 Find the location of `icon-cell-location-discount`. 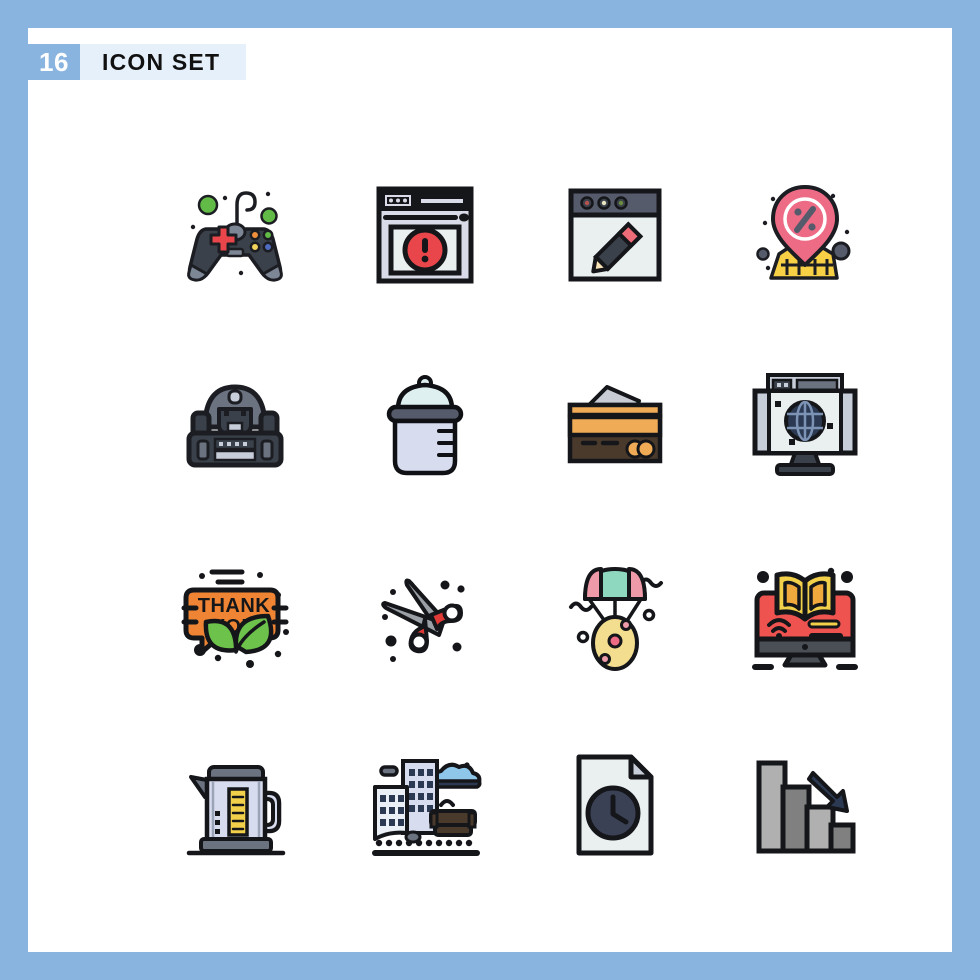

icon-cell-location-discount is located at coordinates (805, 235).